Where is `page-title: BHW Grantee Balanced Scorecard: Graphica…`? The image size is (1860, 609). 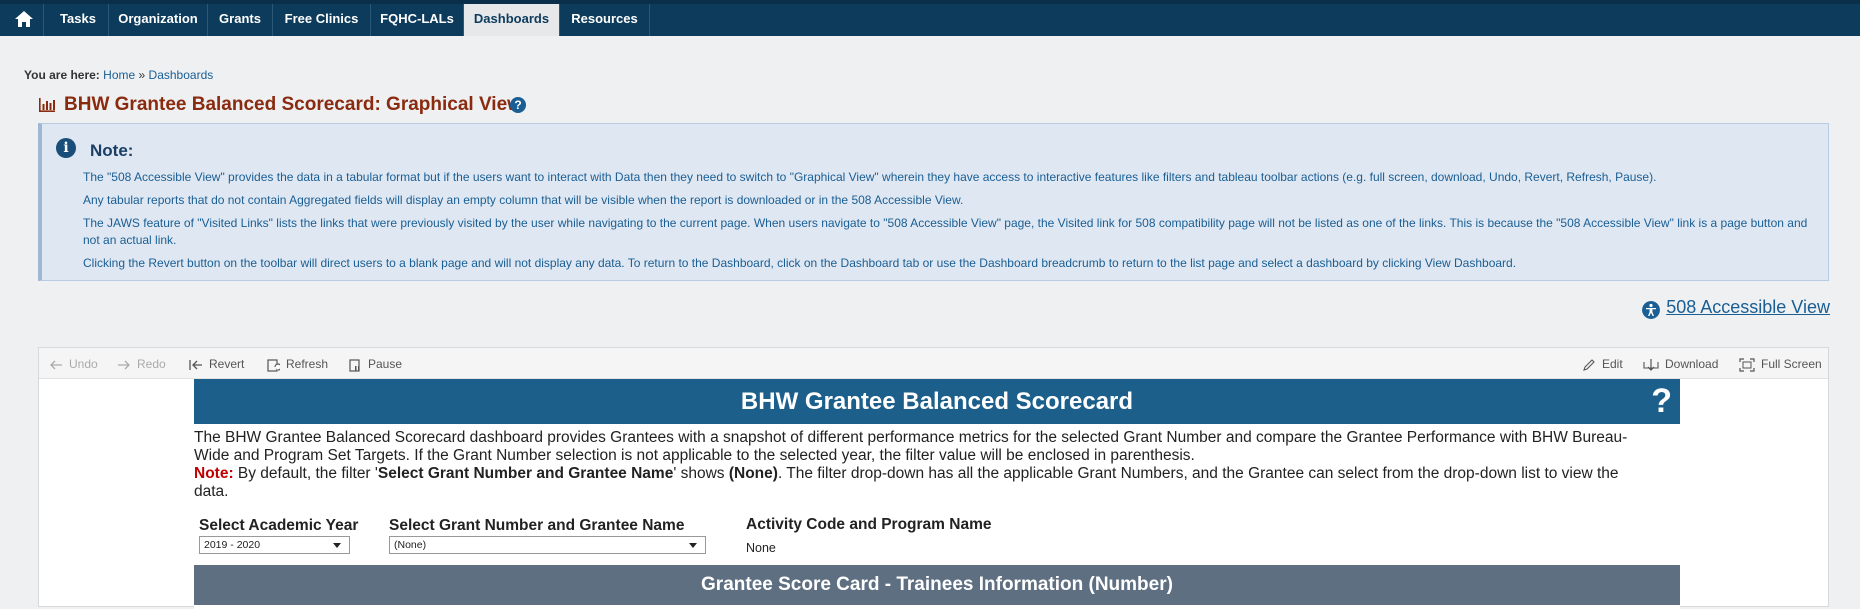
page-title: BHW Grantee Balanced Scorecard: Graphica… is located at coordinates (293, 104).